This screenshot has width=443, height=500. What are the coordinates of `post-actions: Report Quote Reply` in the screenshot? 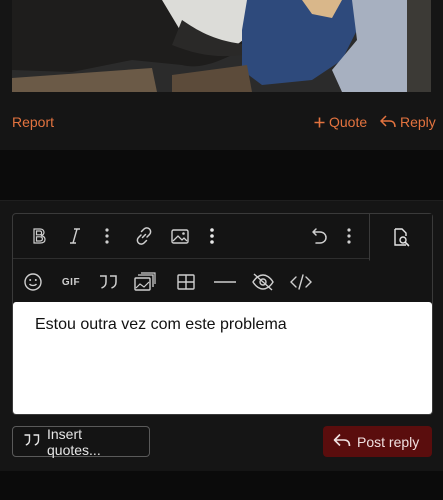 It's located at (221, 122).